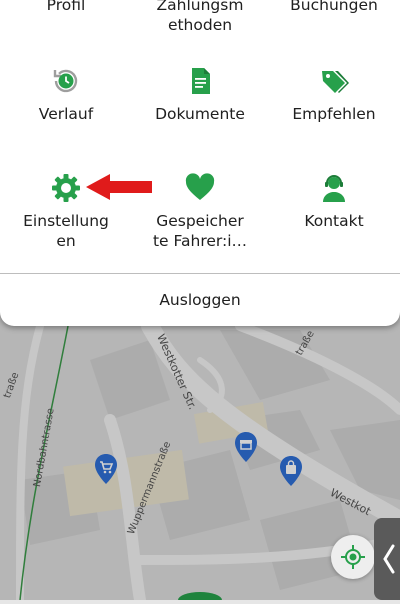  Describe the element at coordinates (334, 221) in the screenshot. I see `menu-item-label: Kontakt` at that location.